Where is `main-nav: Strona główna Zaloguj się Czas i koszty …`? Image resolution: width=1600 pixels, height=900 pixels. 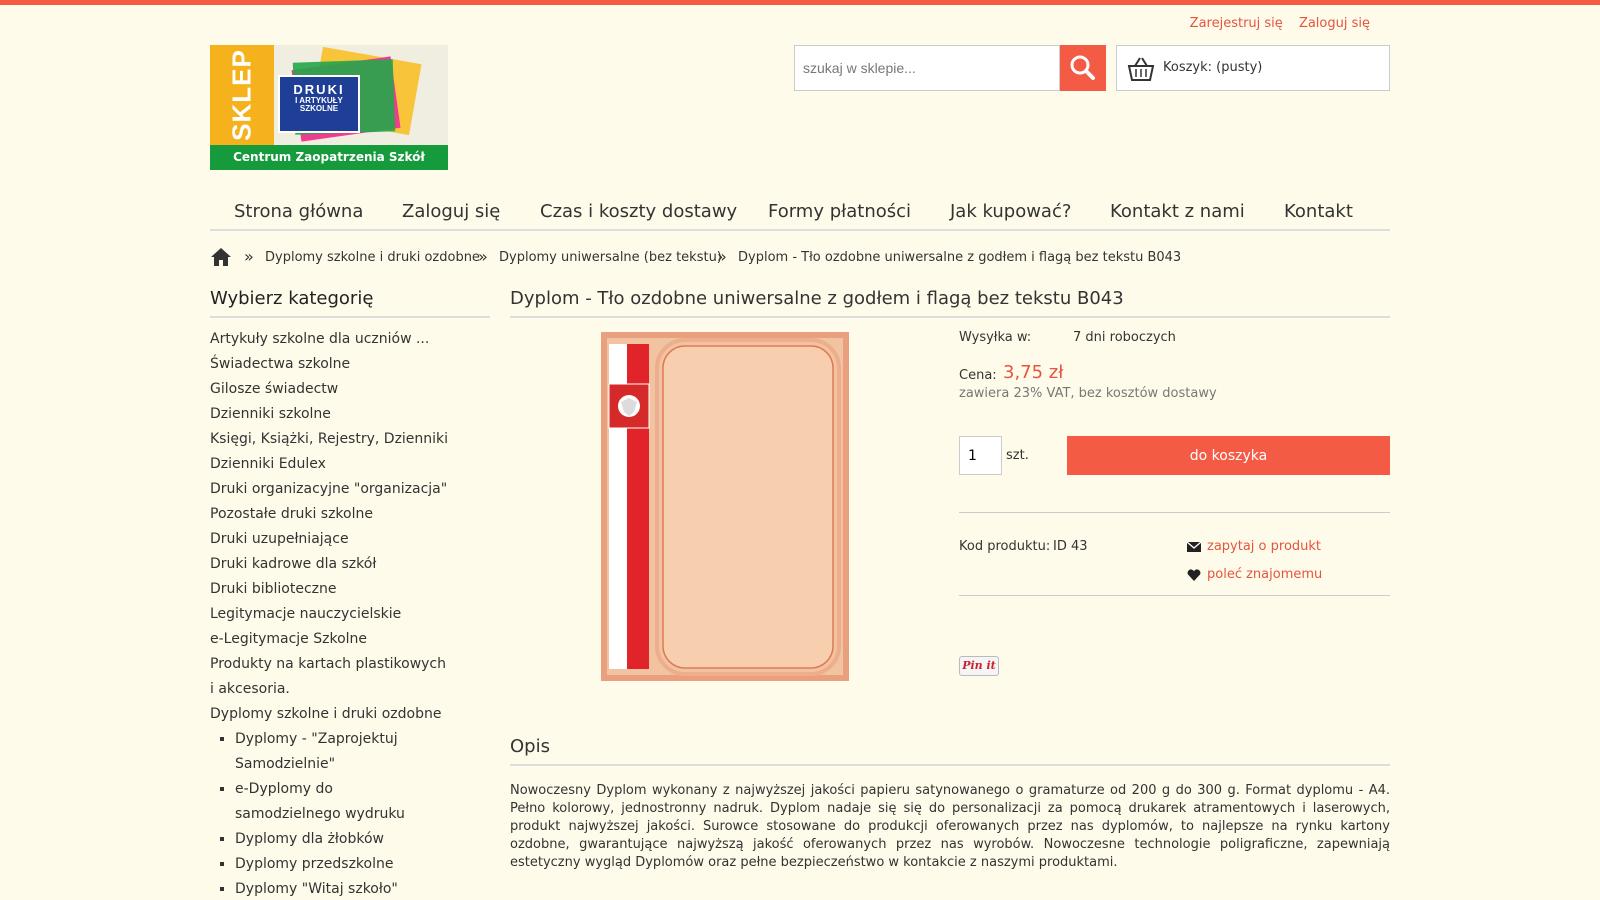
main-nav: Strona główna Zaloguj się Czas i koszty … is located at coordinates (800, 213).